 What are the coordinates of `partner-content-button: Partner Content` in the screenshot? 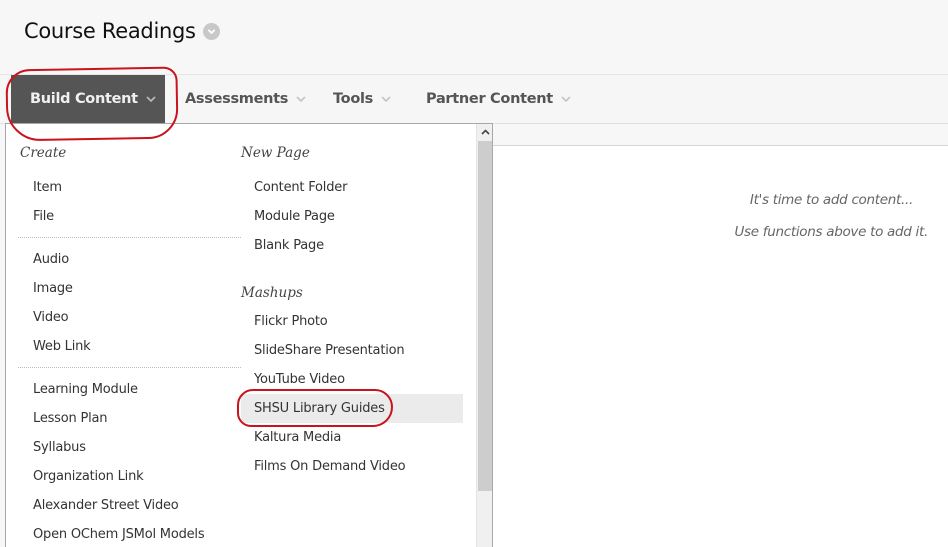 It's located at (498, 99).